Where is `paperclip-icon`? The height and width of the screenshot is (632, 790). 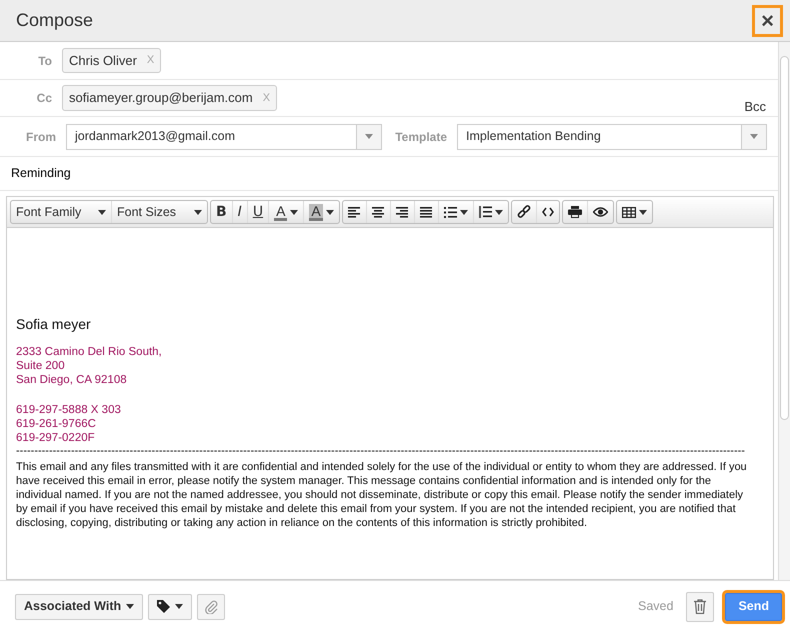
paperclip-icon is located at coordinates (211, 607).